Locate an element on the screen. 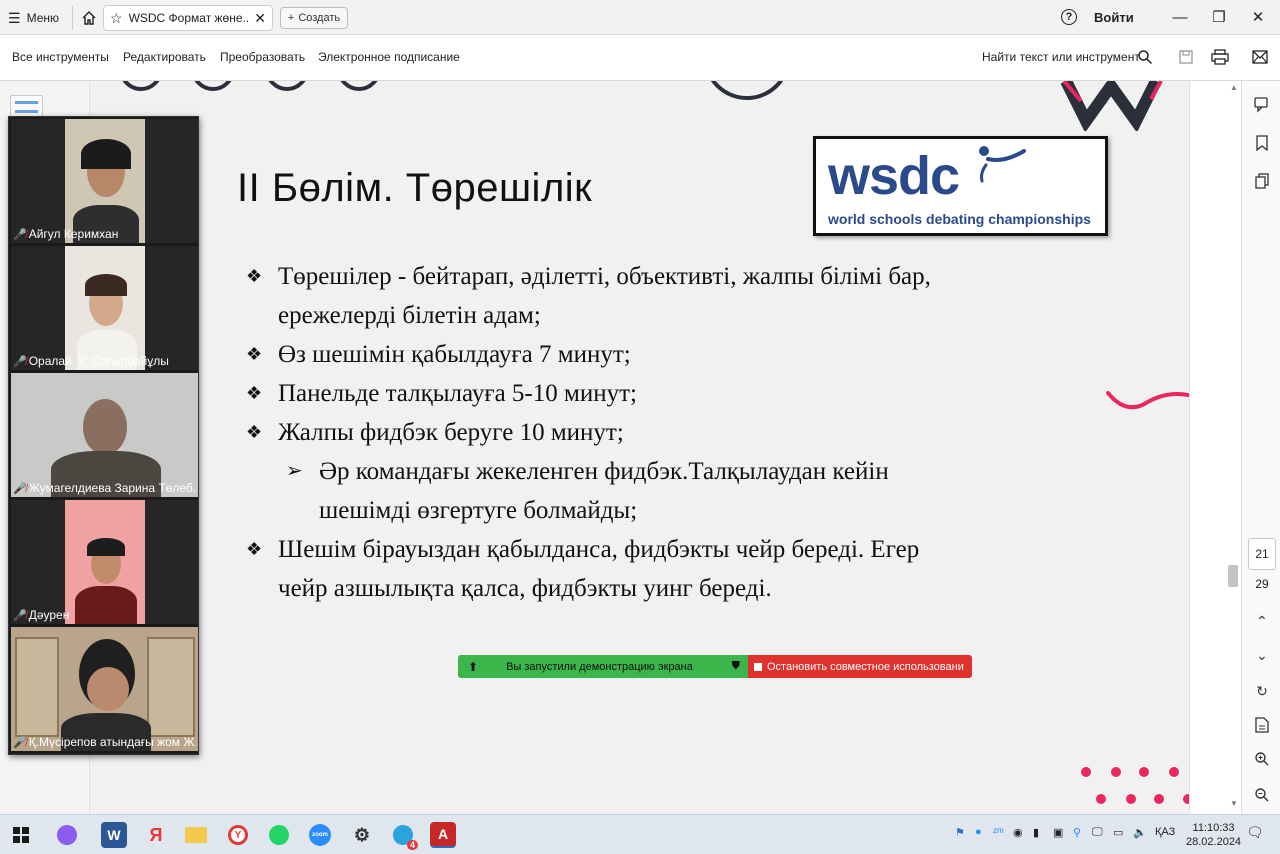  rotate-icon: ↻ is located at coordinates (1262, 691).